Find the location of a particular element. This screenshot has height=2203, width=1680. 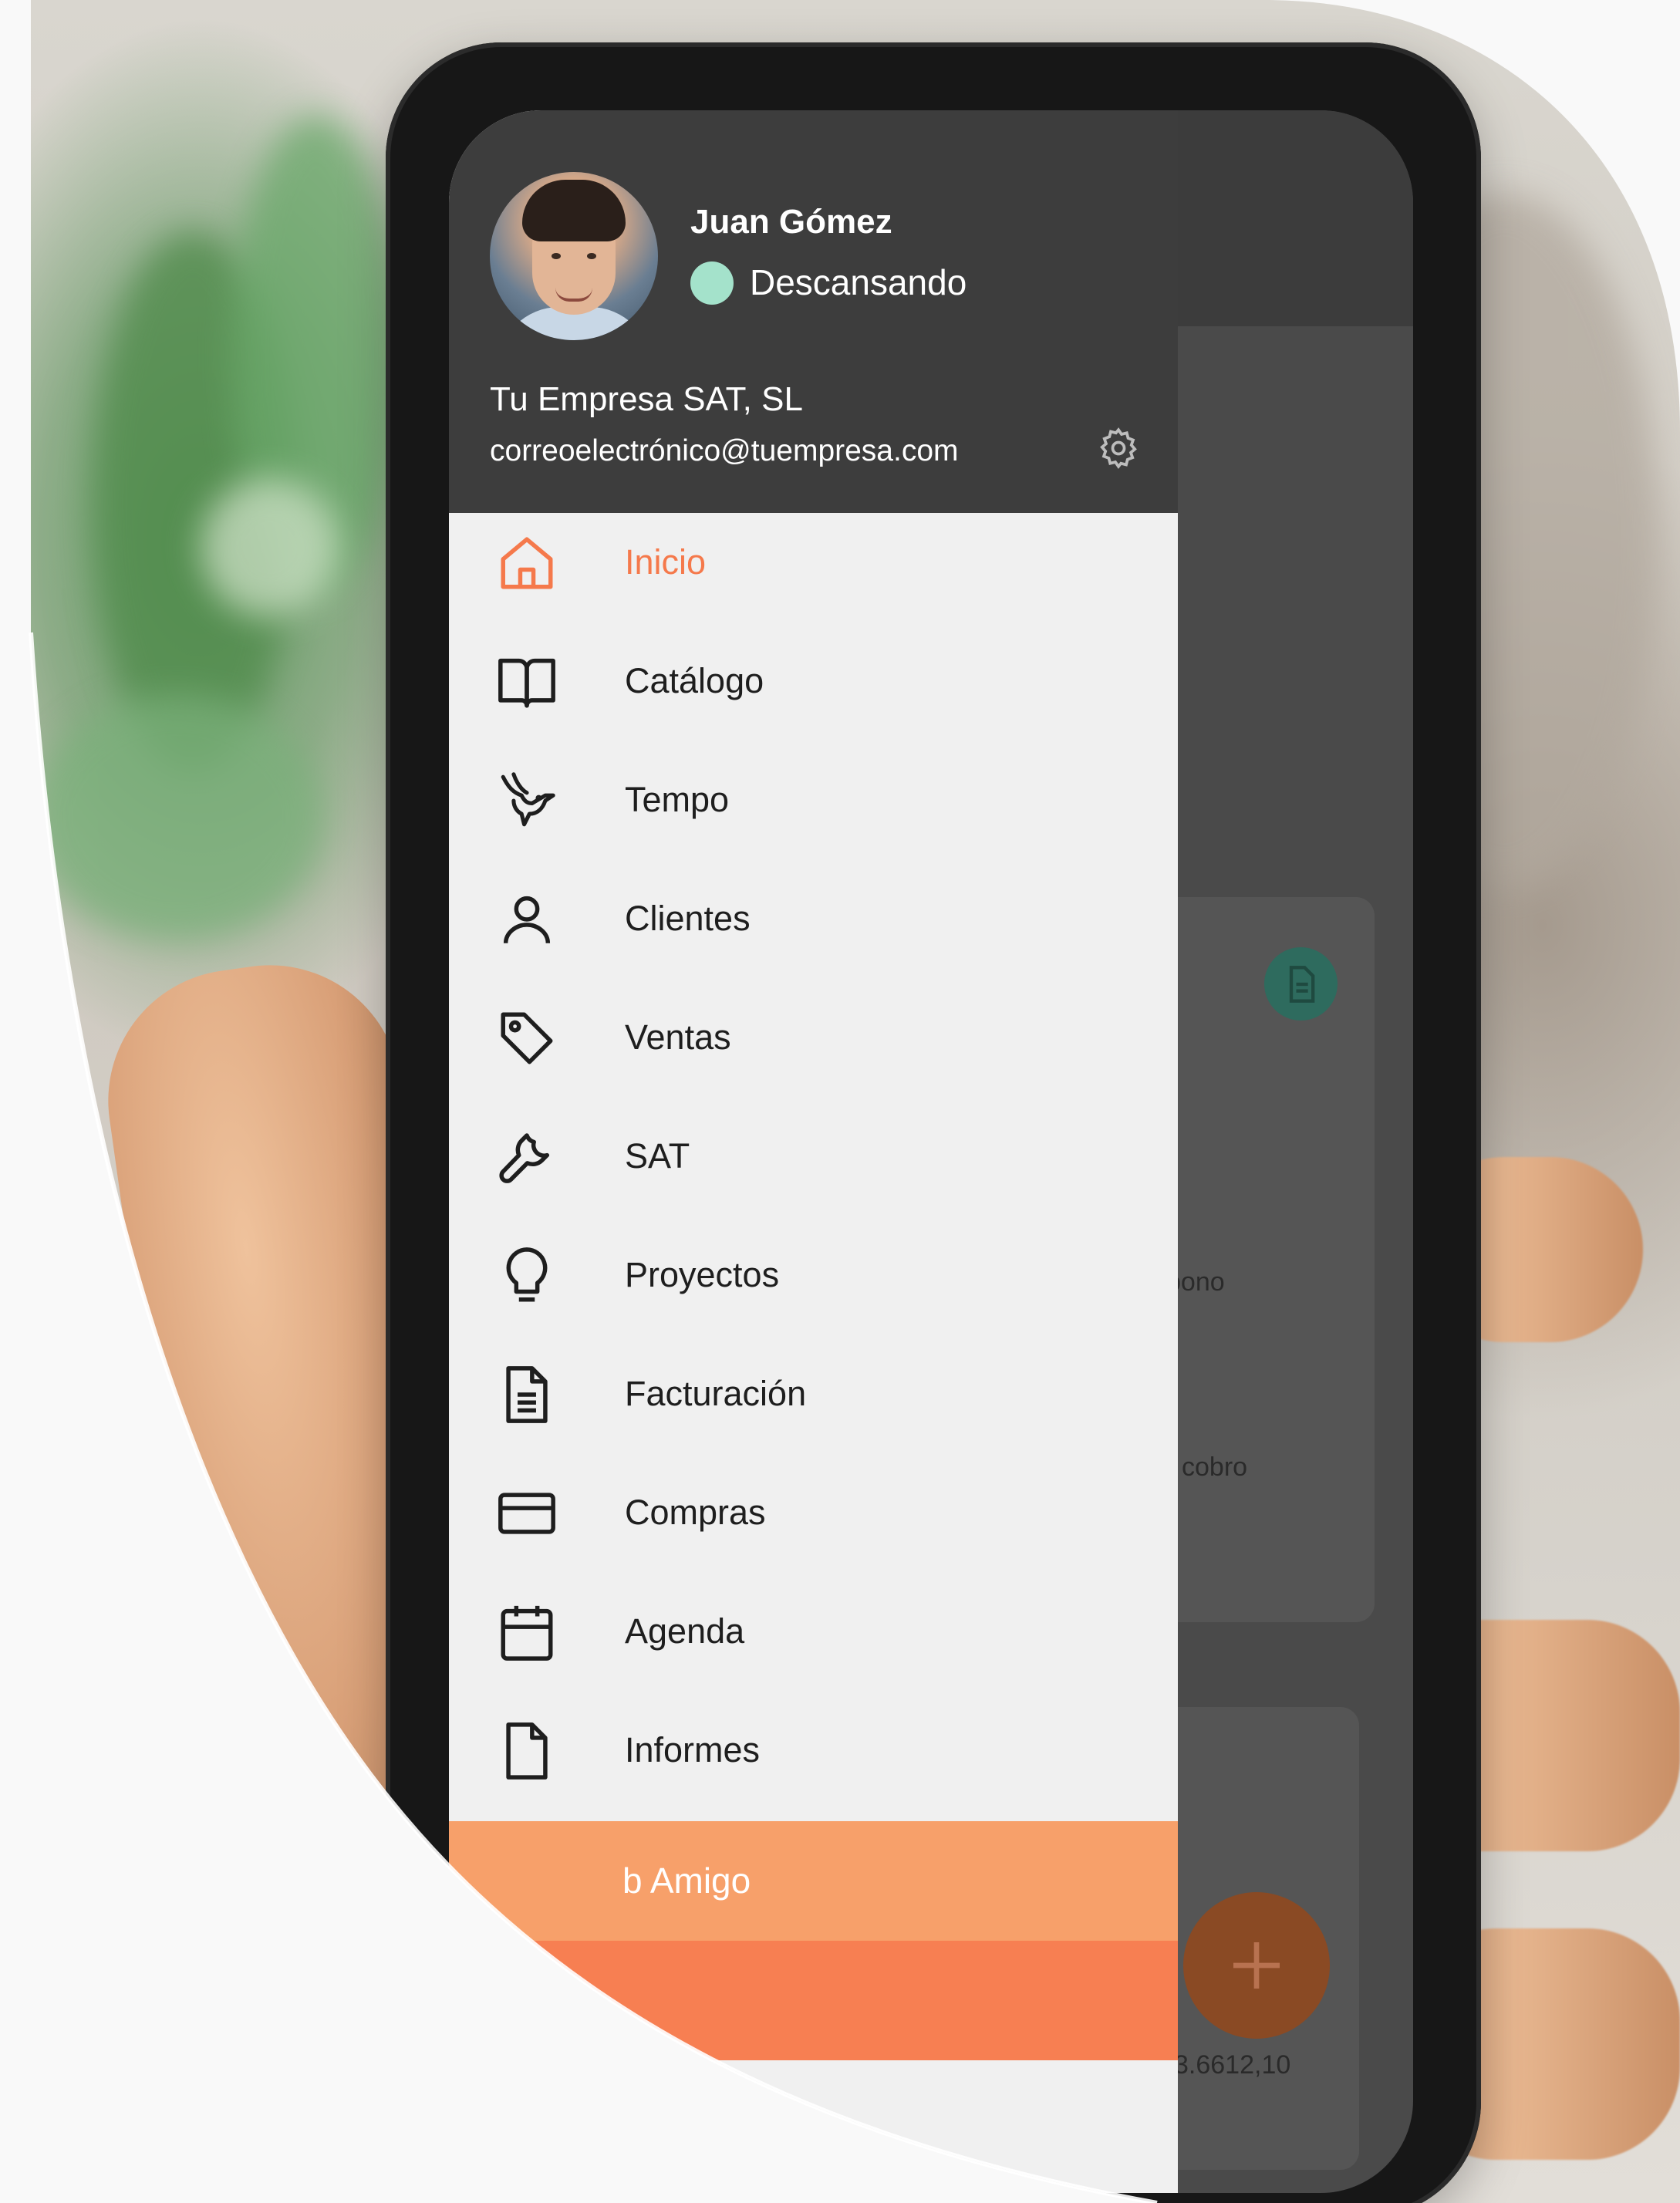

menu-item-label: SAT is located at coordinates (658, 1156).